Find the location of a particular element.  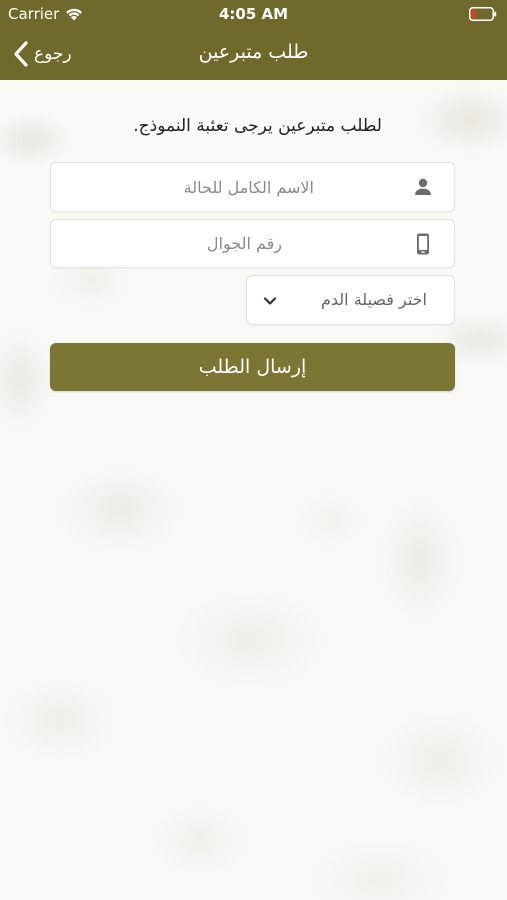

submit-label: إرسال الطلب is located at coordinates (252, 367).